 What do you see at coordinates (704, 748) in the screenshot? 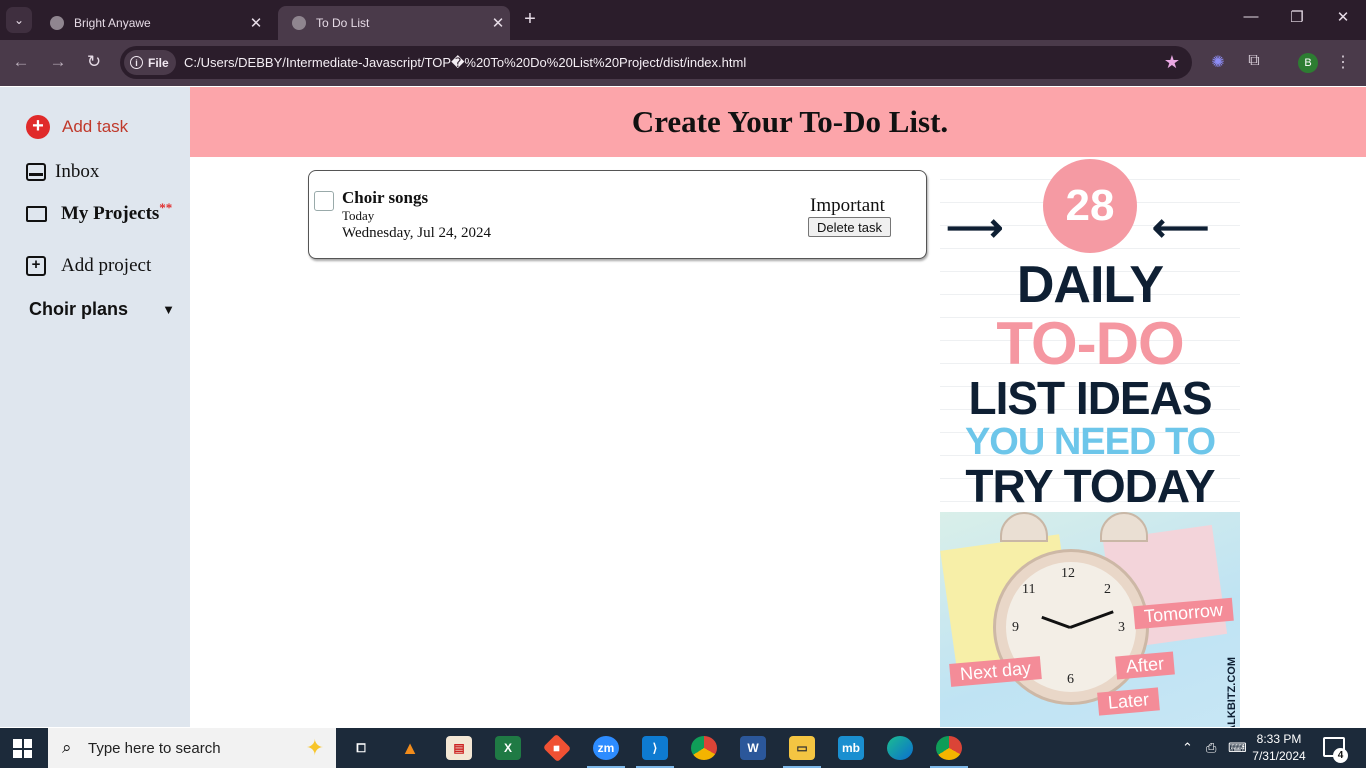
I see `chrome-icon` at bounding box center [704, 748].